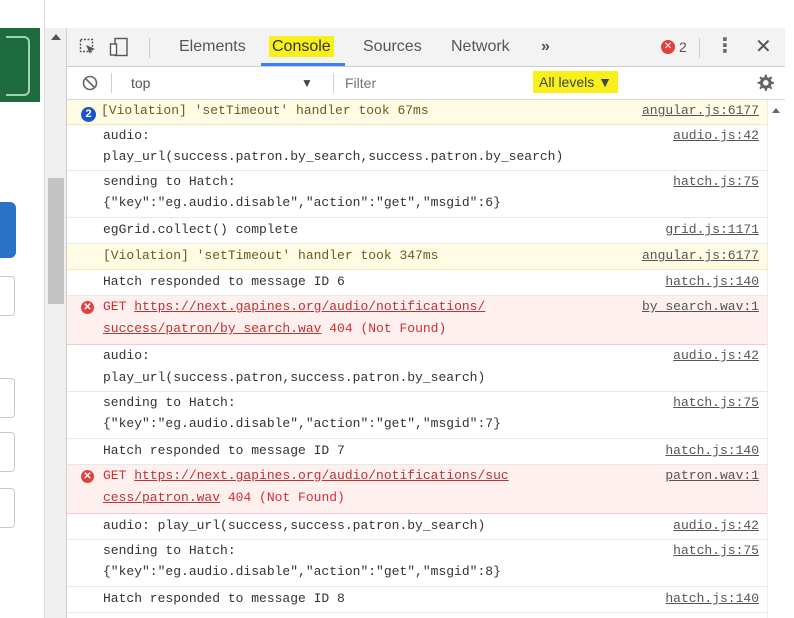 This screenshot has width=794, height=618. Describe the element at coordinates (725, 47) in the screenshot. I see `kebab-menu-icon: ⋮` at that location.